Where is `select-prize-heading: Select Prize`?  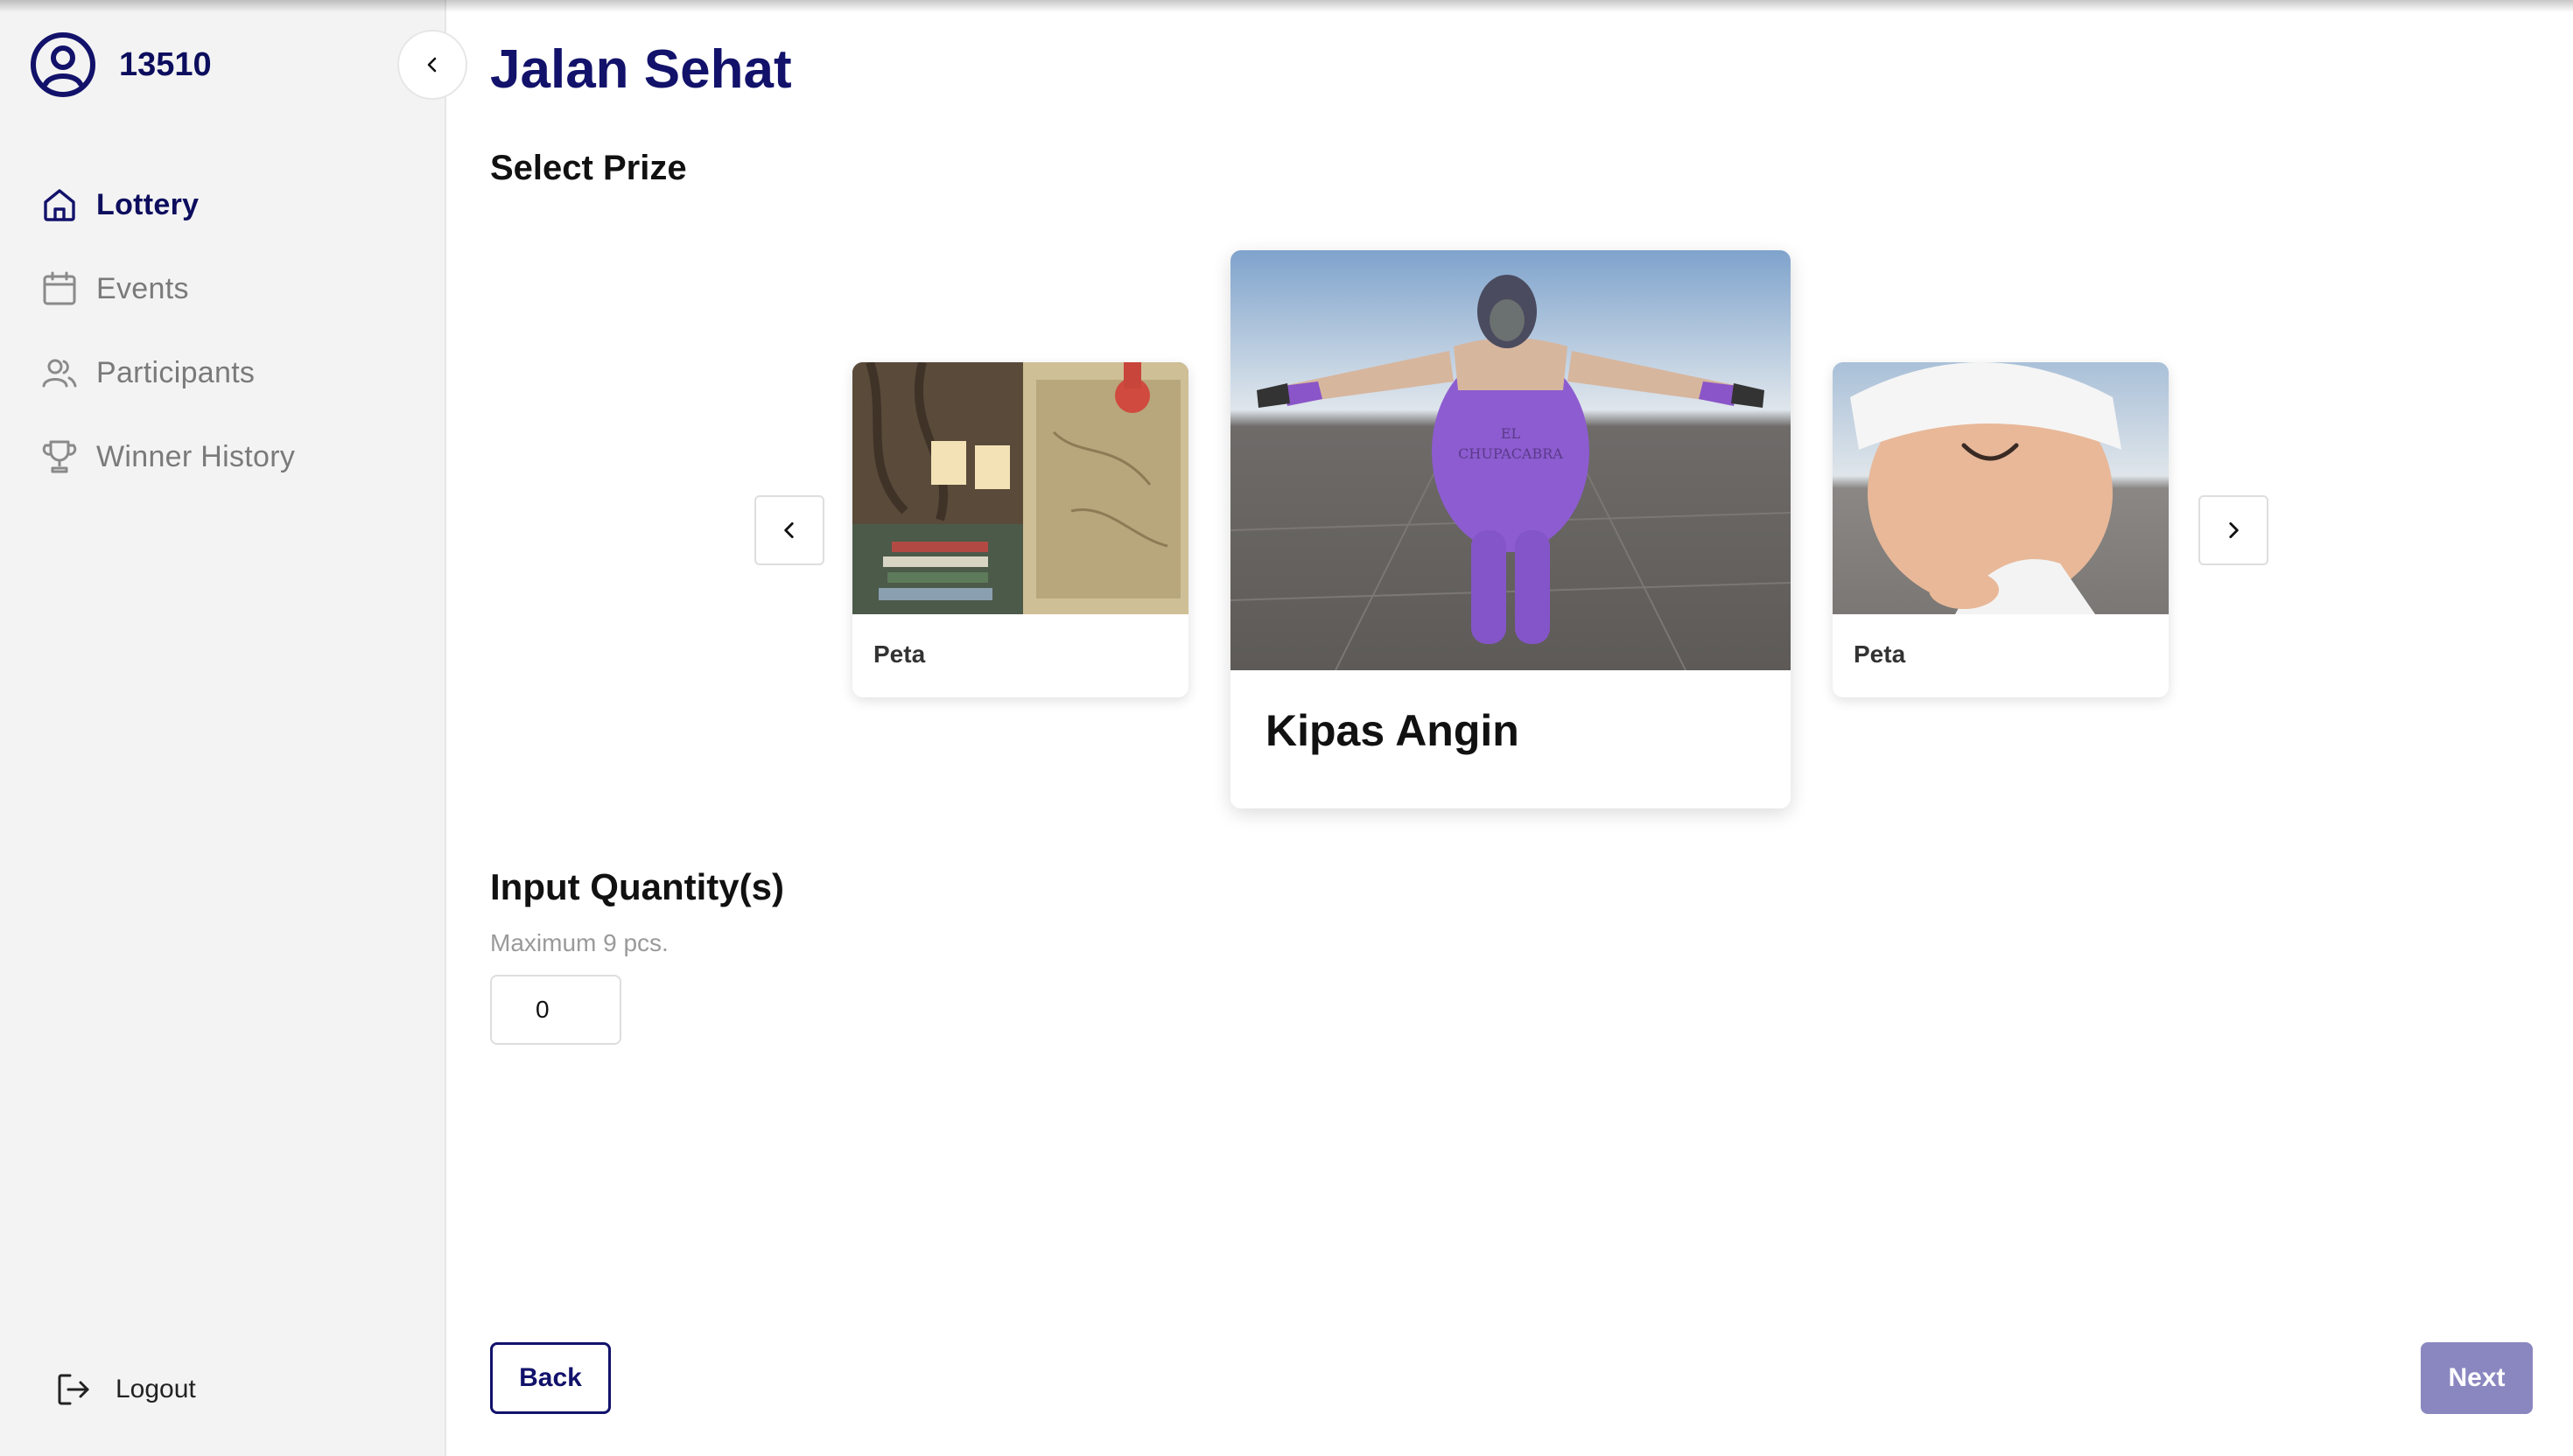 select-prize-heading: Select Prize is located at coordinates (588, 168).